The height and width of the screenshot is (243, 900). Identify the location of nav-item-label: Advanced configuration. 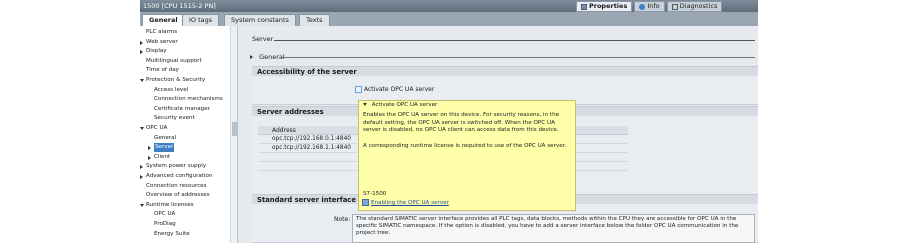
(179, 176).